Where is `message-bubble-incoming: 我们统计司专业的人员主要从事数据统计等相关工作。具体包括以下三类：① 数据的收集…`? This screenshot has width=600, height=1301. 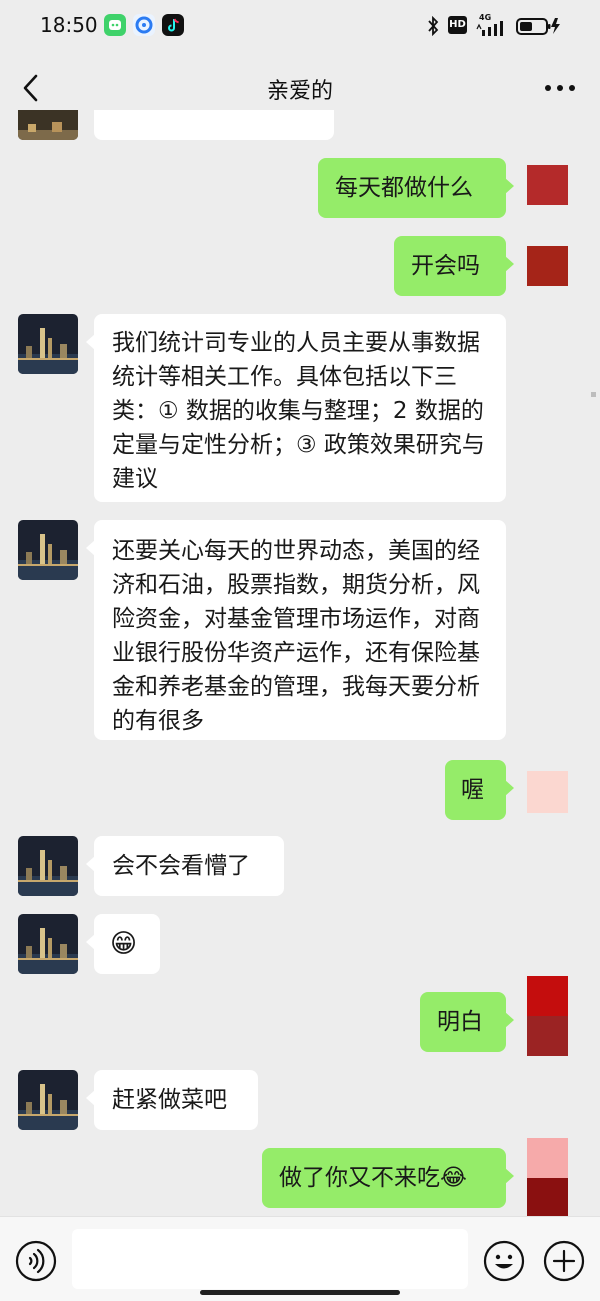 message-bubble-incoming: 我们统计司专业的人员主要从事数据统计等相关工作。具体包括以下三类：① 数据的收集… is located at coordinates (296, 408).